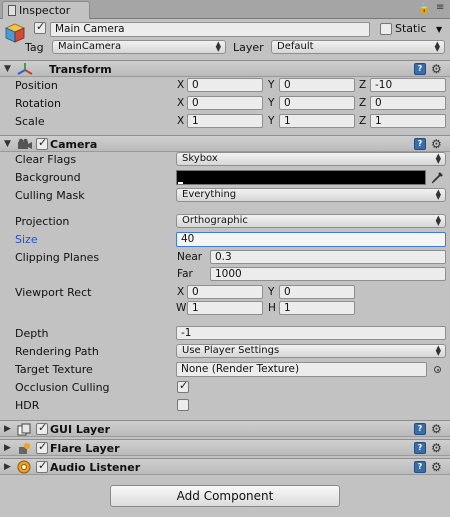  I want to click on target-texture-field: None (Render Texture), so click(301, 369).